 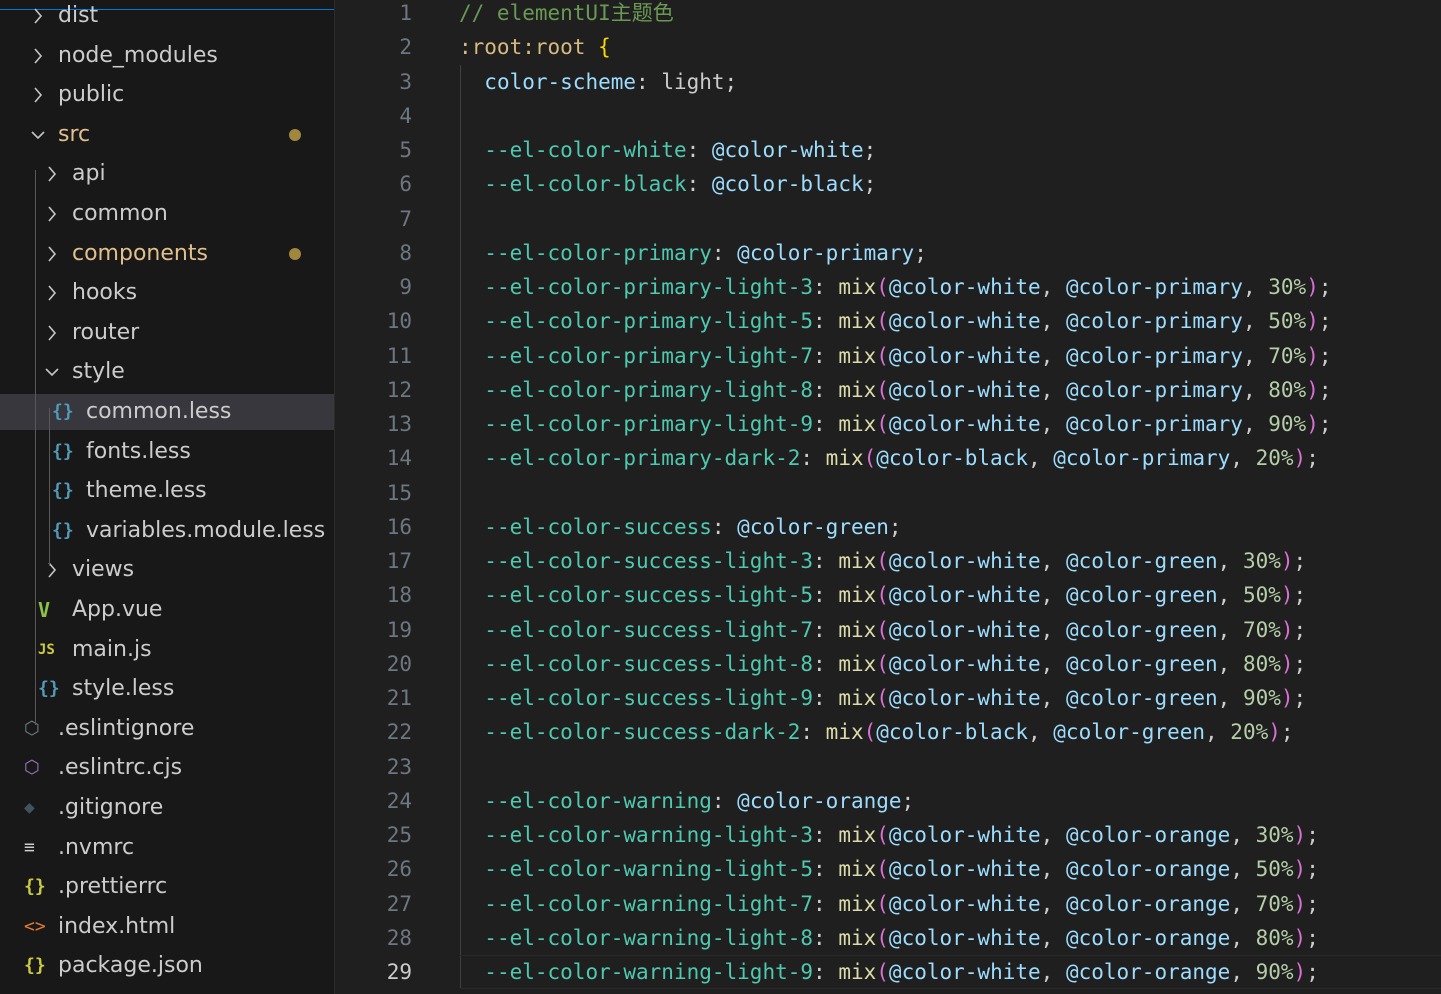 I want to click on explorer-folder-api: api, so click(x=167, y=174).